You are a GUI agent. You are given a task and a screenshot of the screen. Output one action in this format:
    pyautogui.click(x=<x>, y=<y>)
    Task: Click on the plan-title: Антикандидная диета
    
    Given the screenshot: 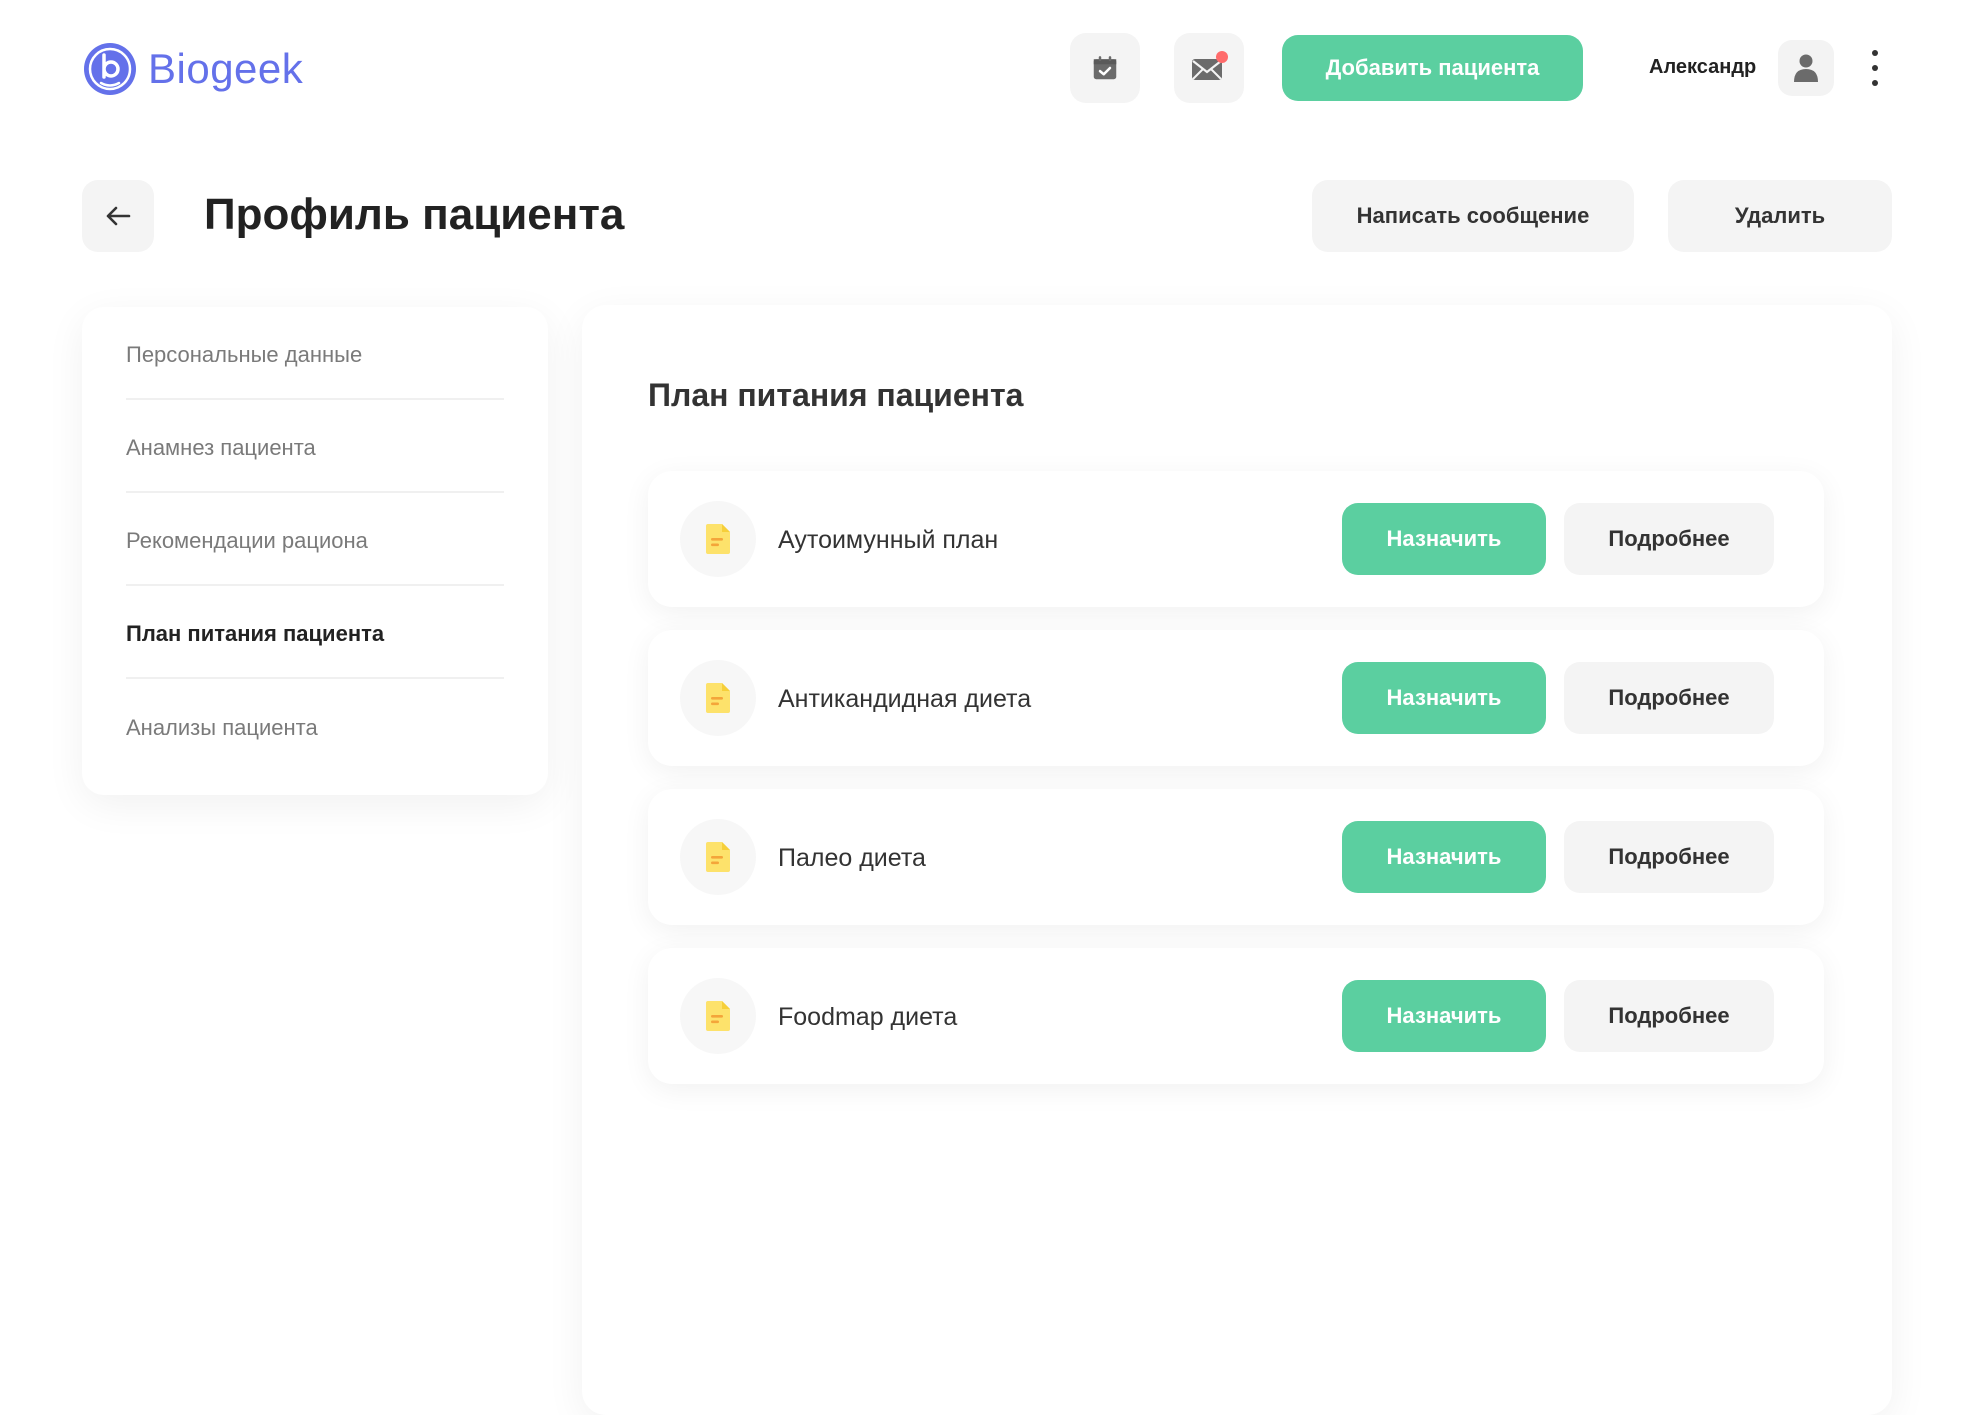 What is the action you would take?
    pyautogui.click(x=905, y=699)
    